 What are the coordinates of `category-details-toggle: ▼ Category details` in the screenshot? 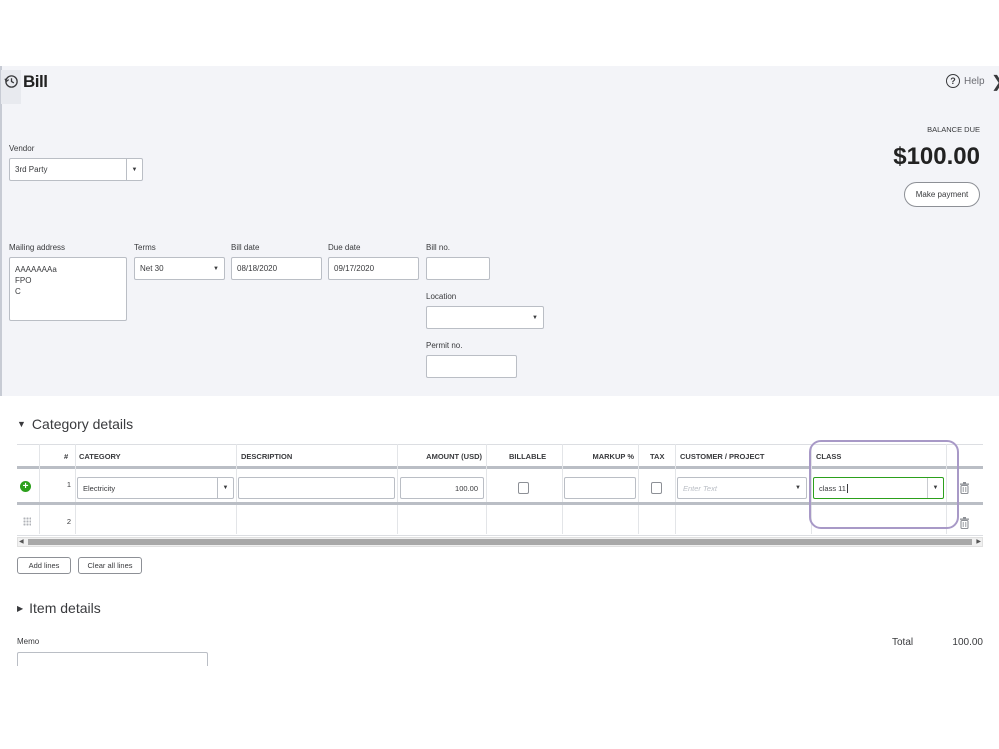 It's located at (75, 424).